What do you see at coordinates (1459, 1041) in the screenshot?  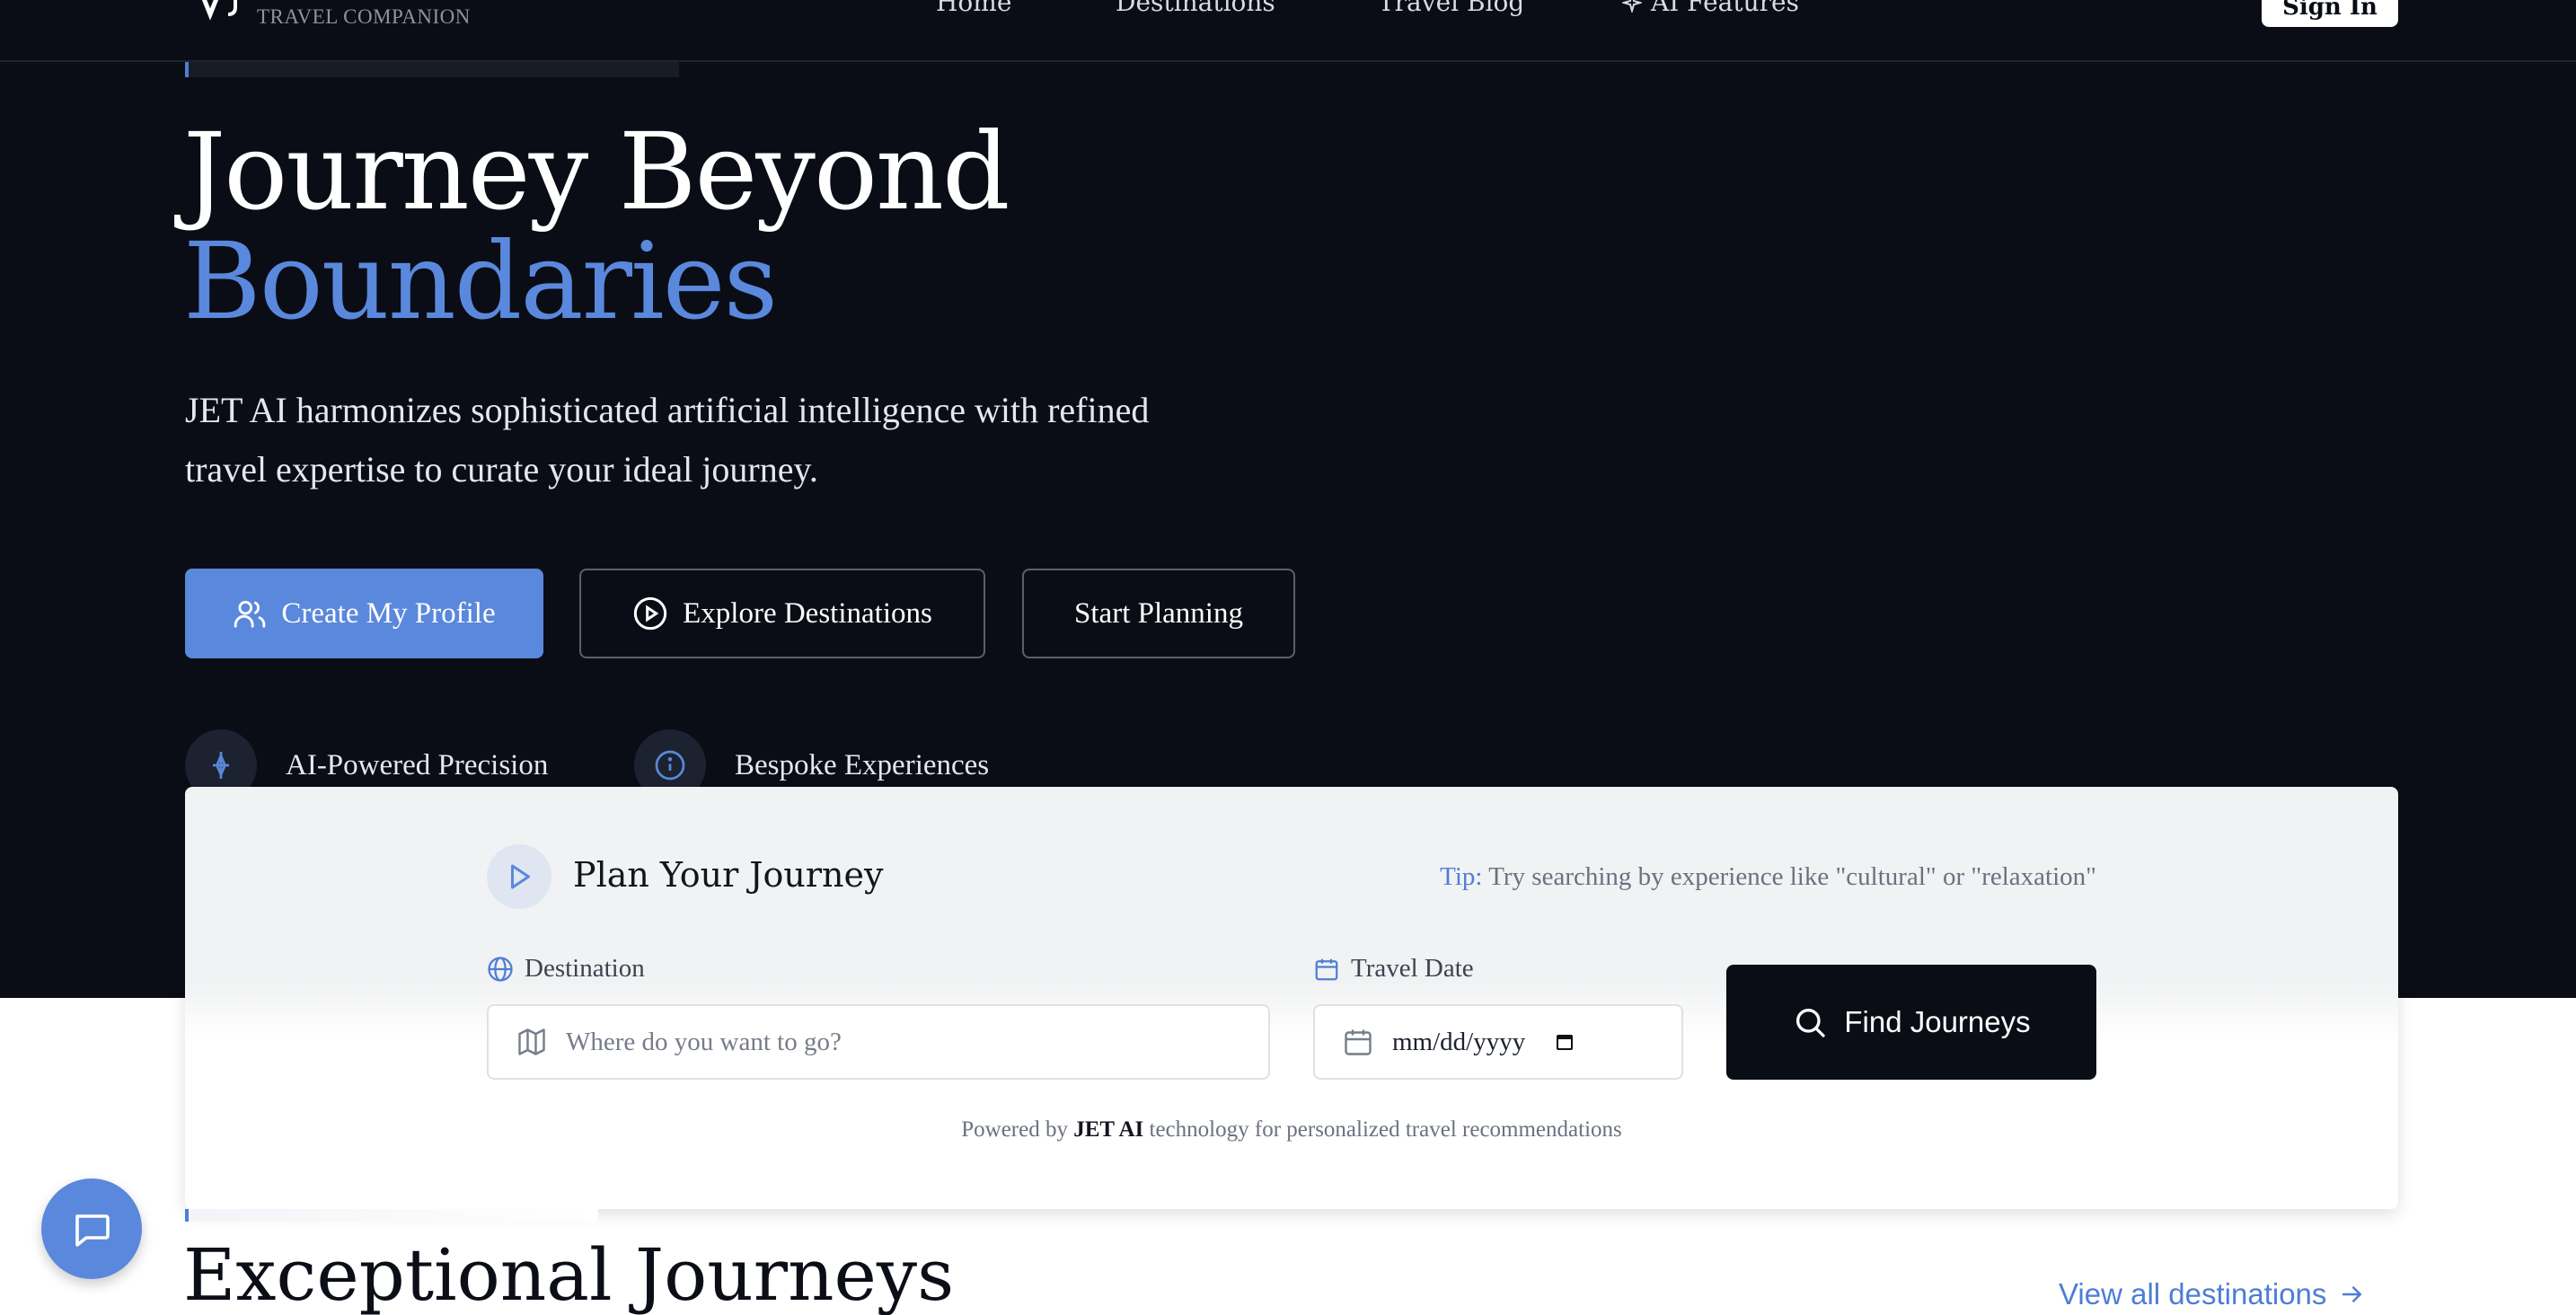 I see `date-placeholder: mm/dd/yyyy` at bounding box center [1459, 1041].